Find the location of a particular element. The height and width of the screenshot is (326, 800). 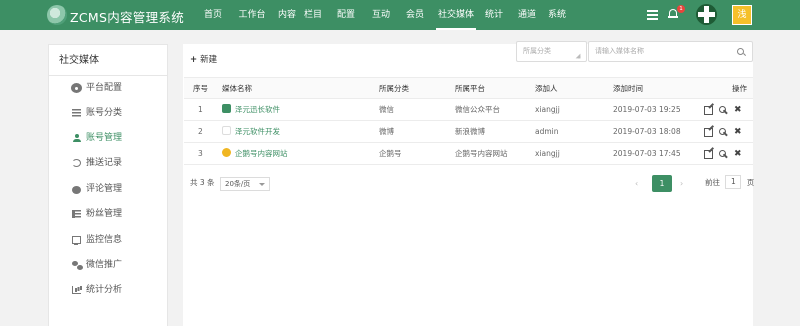

sidebar-item-label: 微信推广 is located at coordinates (104, 265).